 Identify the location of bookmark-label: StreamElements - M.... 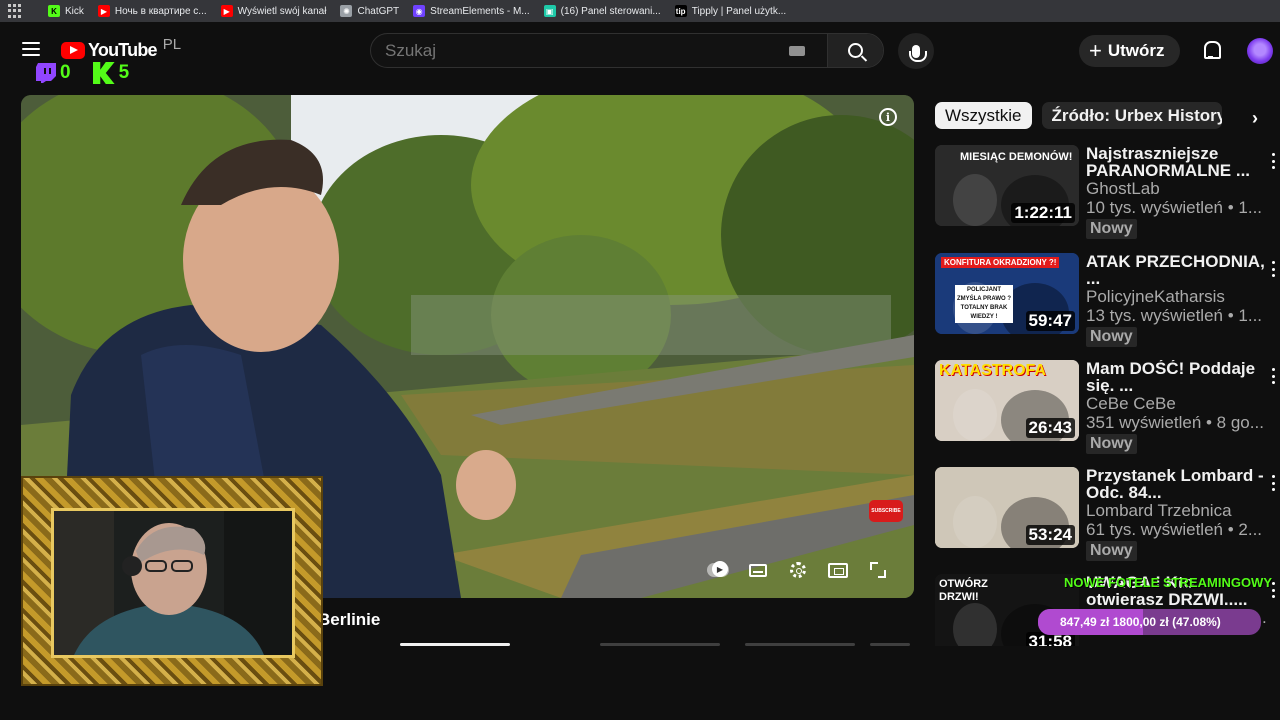
(480, 11).